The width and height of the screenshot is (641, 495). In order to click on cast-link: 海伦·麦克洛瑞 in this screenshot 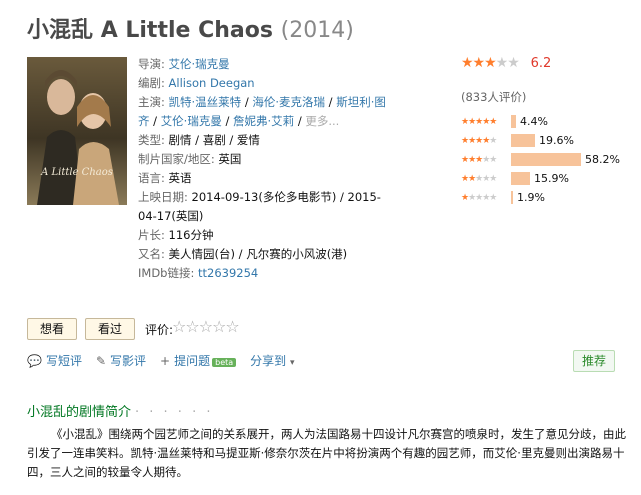, I will do `click(288, 102)`.